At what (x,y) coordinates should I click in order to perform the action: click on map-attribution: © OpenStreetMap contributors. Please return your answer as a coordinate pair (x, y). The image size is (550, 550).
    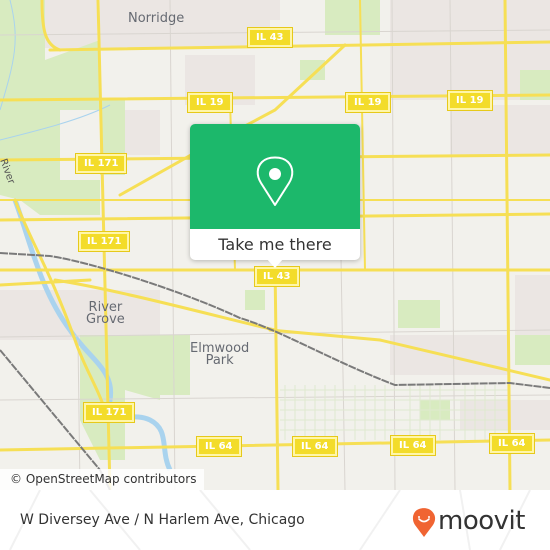
    Looking at the image, I should click on (102, 479).